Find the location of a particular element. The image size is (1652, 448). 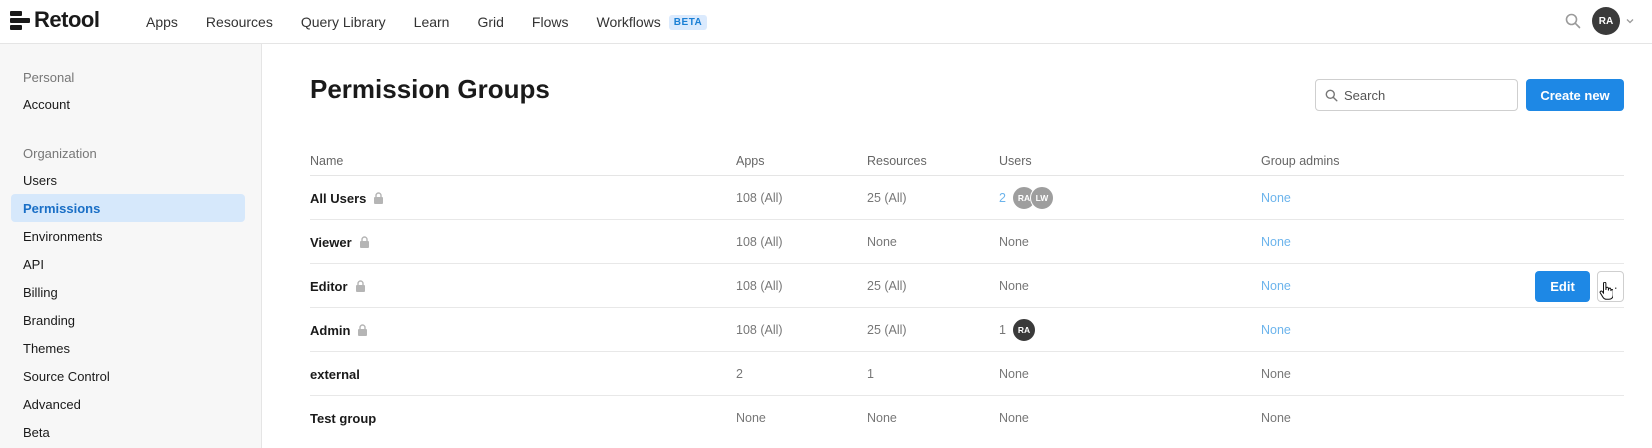

nav-workflows: Workflows BETA is located at coordinates (652, 22).